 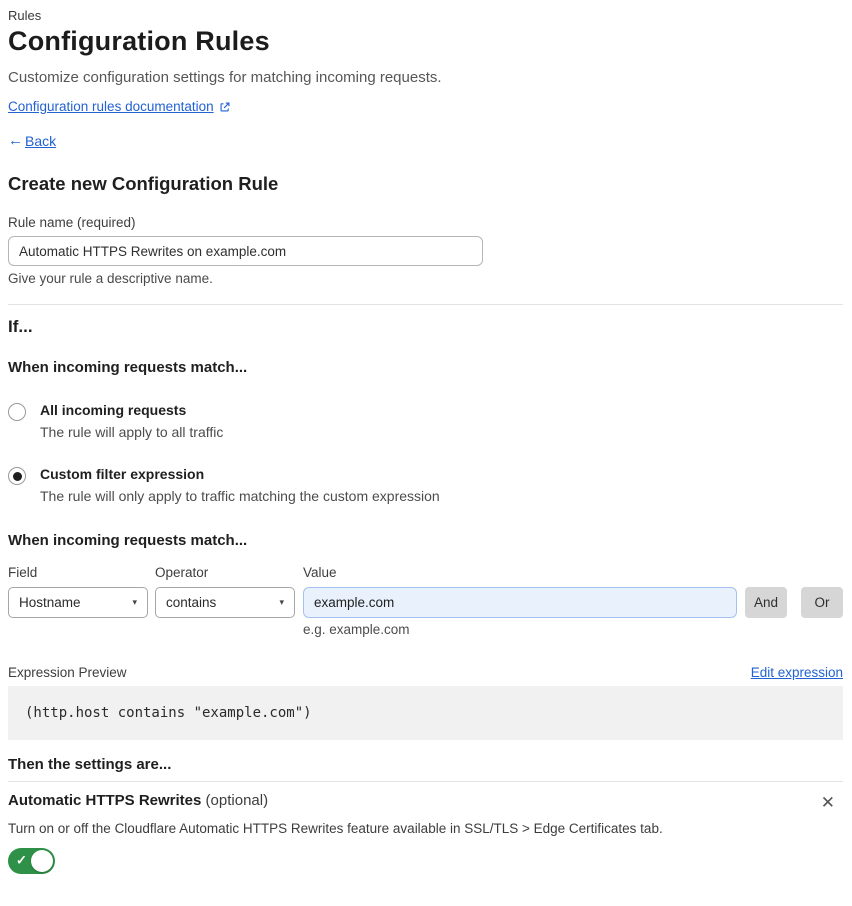 I want to click on radio-option-label: Custom filter expression, so click(x=122, y=474).